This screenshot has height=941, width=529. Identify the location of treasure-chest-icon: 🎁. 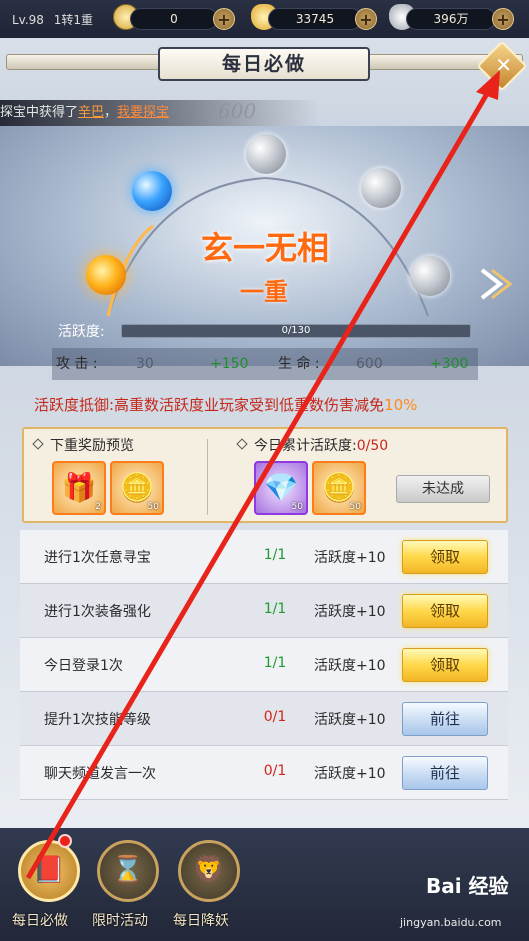
(79, 487).